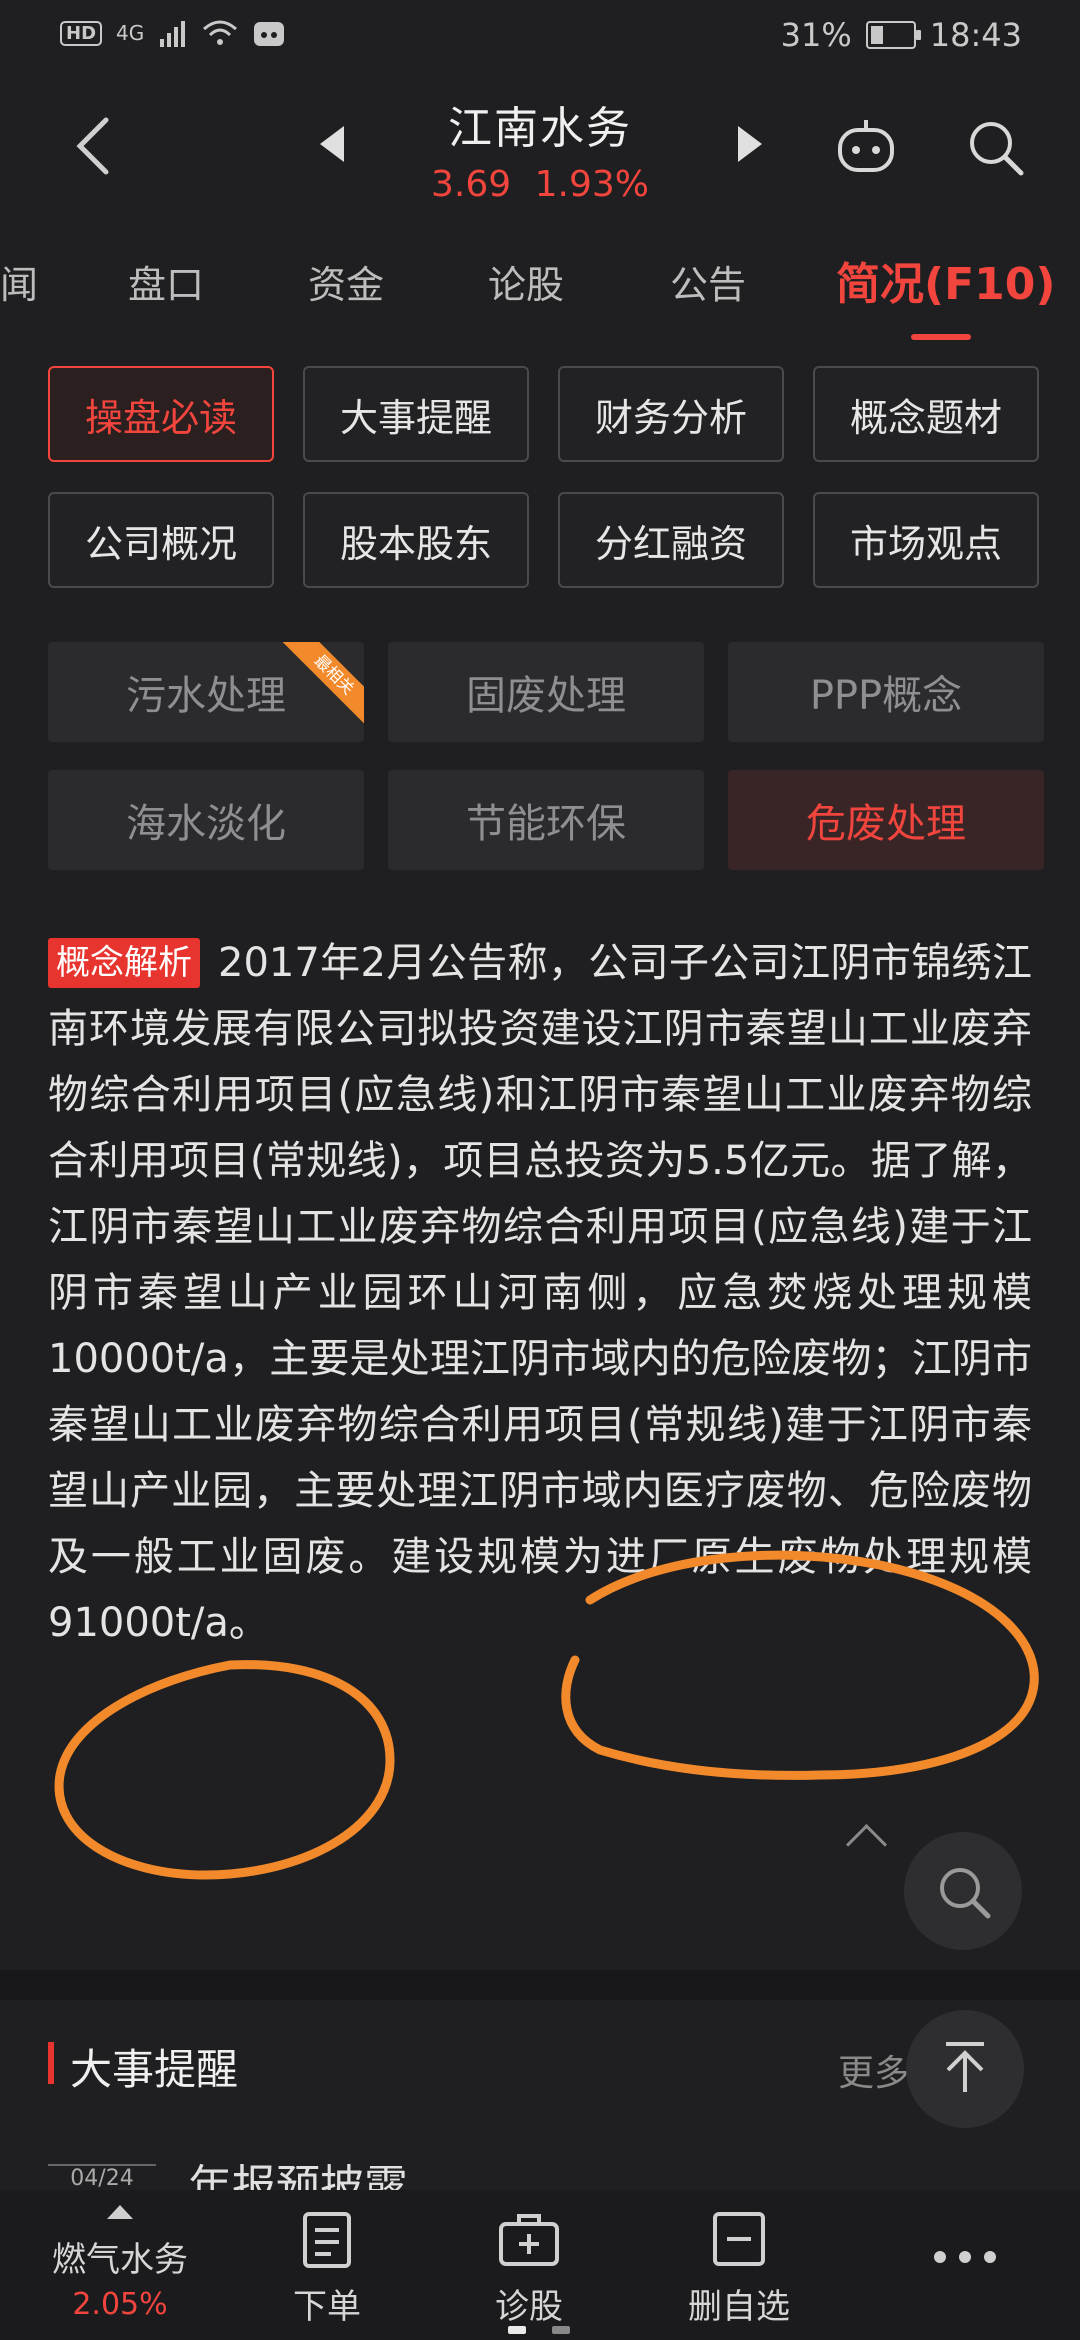 The width and height of the screenshot is (1080, 2340). Describe the element at coordinates (327, 2240) in the screenshot. I see `order-doc-icon` at that location.